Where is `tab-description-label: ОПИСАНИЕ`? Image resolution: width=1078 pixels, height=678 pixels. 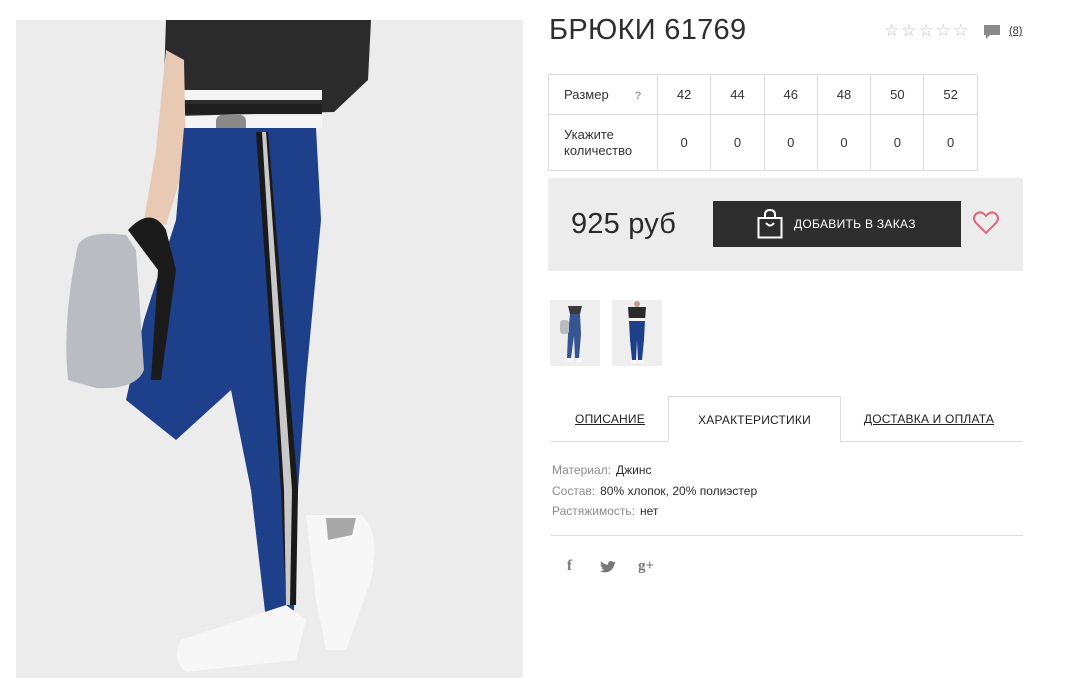
tab-description-label: ОПИСАНИЕ is located at coordinates (610, 419).